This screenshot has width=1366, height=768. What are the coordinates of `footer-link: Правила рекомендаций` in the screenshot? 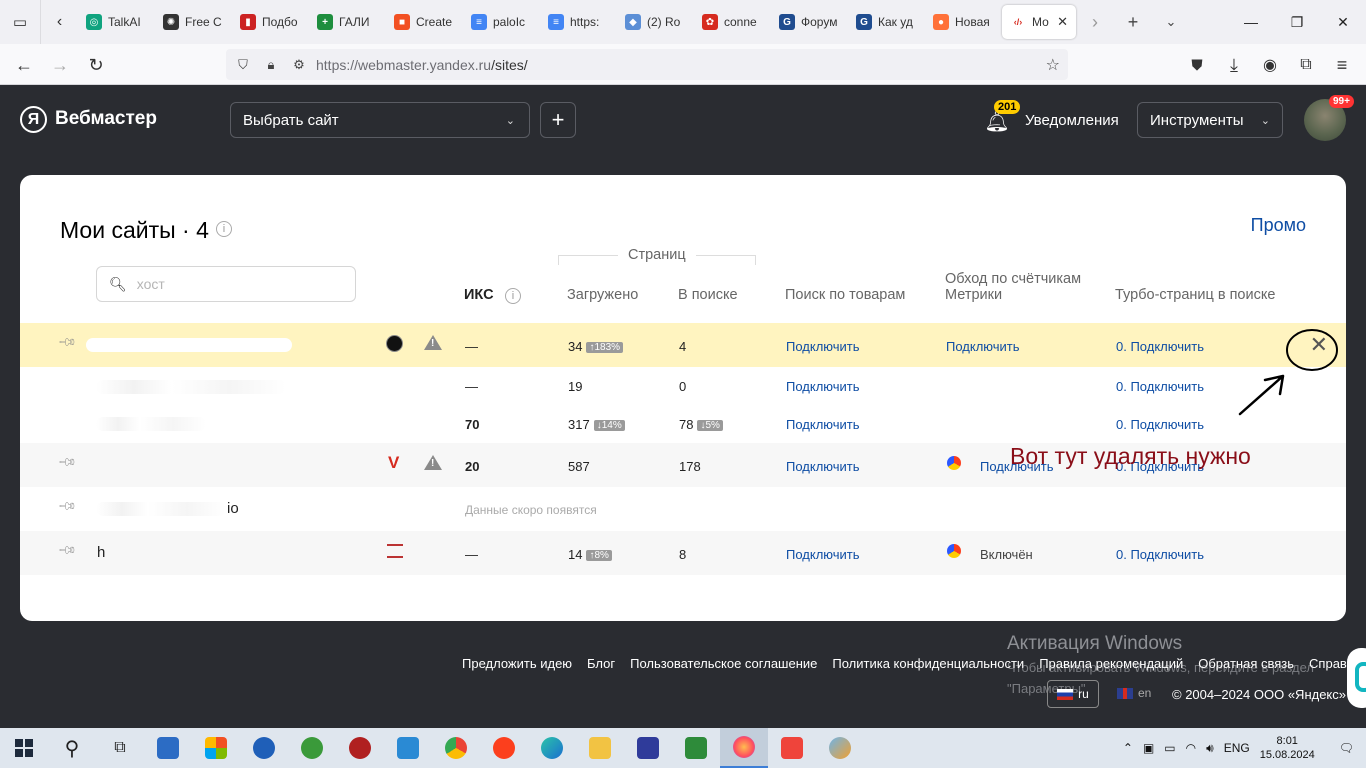 It's located at (1111, 663).